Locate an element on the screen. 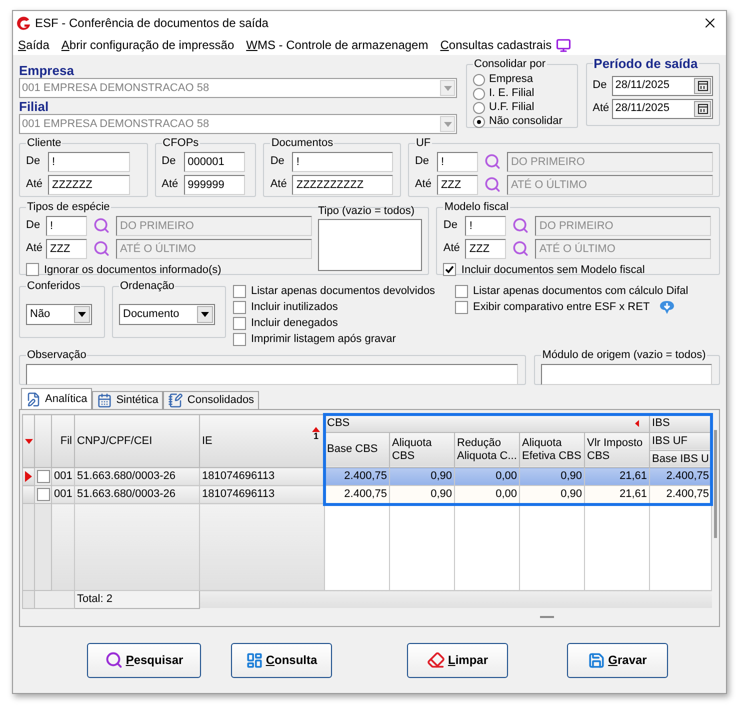  pencil-document-icon is located at coordinates (33, 399).